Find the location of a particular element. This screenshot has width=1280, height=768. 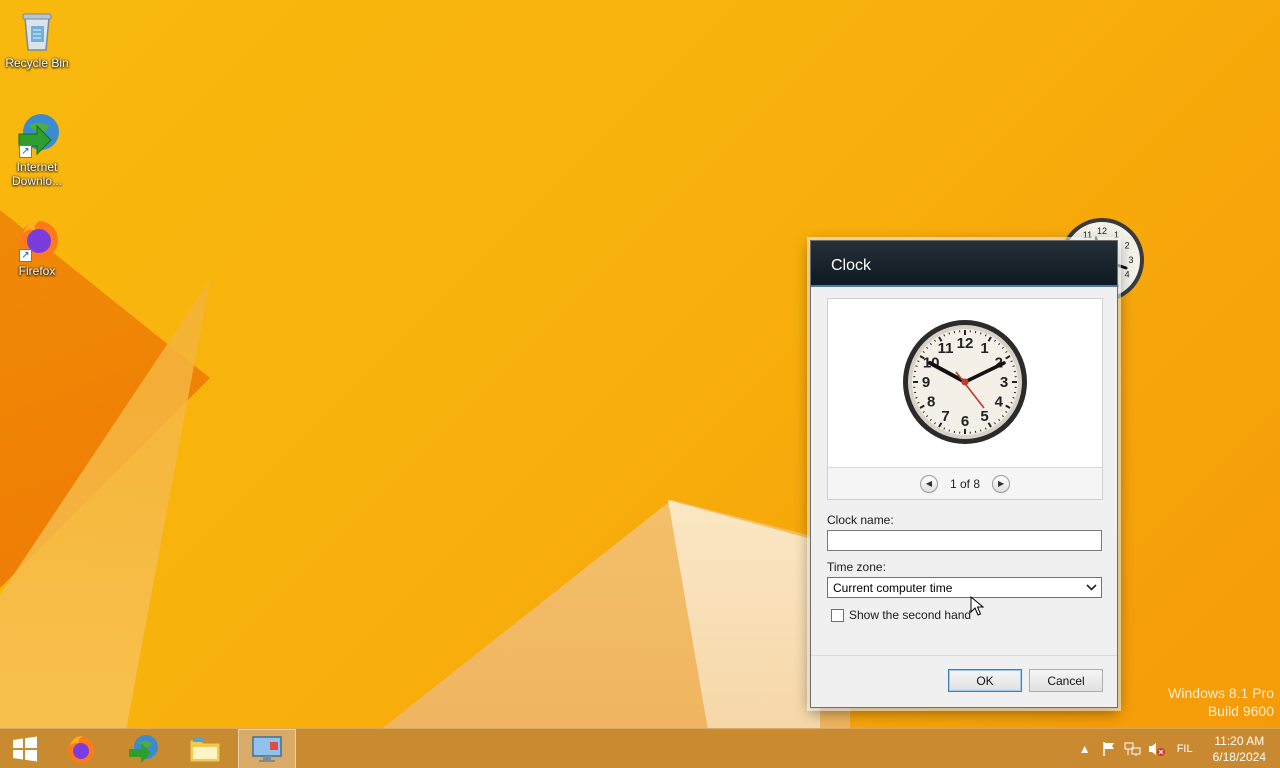

clock-preview: 121234567891011 ◀ 1 of 8 ▶ is located at coordinates (965, 399).